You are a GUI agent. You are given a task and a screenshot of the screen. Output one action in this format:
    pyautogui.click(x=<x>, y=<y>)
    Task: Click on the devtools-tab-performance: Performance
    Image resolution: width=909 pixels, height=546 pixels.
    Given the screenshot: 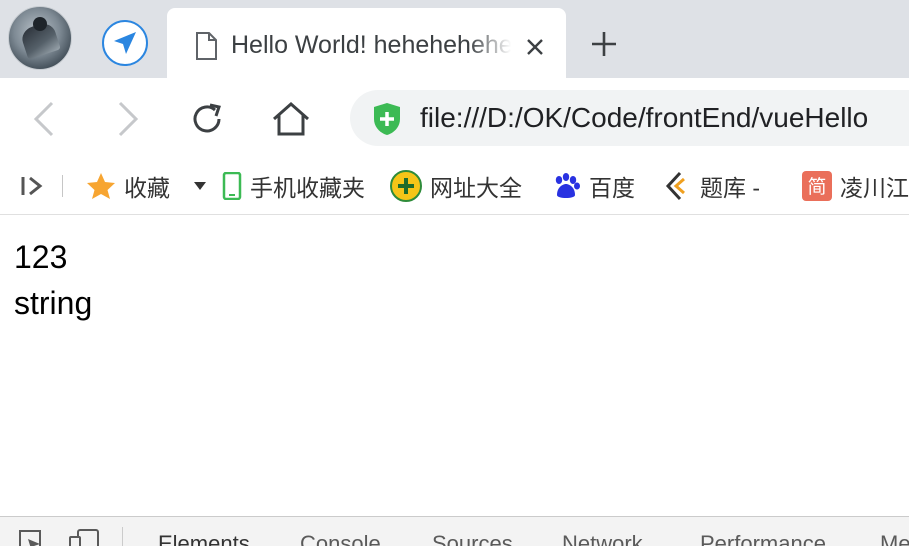 What is the action you would take?
    pyautogui.click(x=763, y=538)
    